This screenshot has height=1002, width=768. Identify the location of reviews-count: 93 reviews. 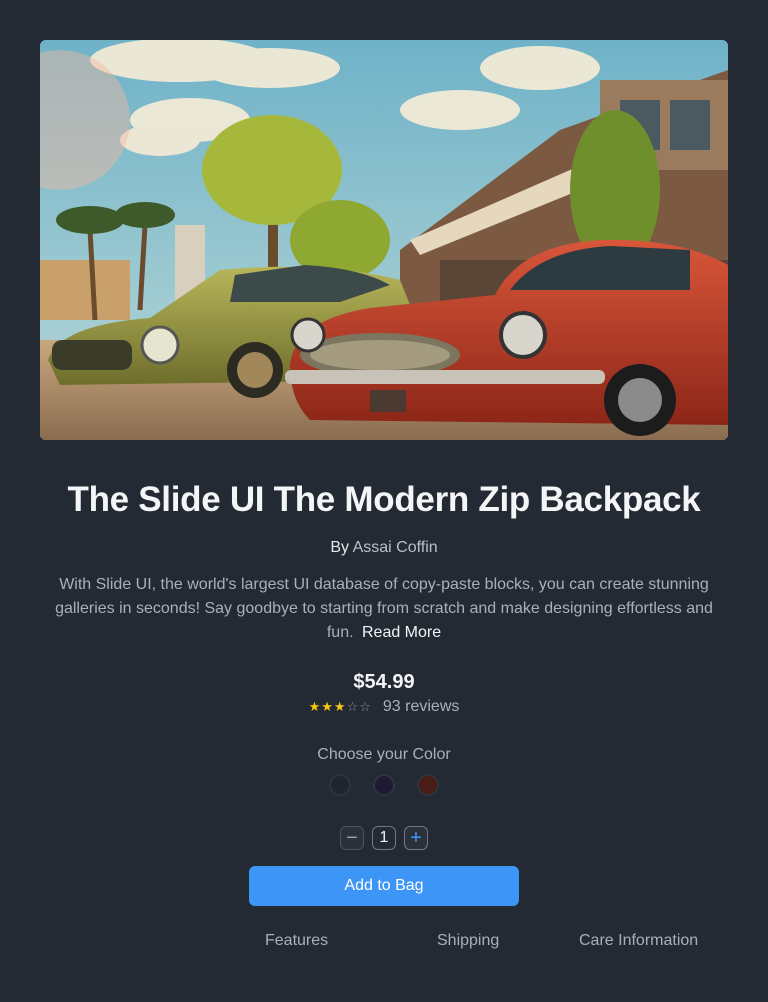
(421, 707).